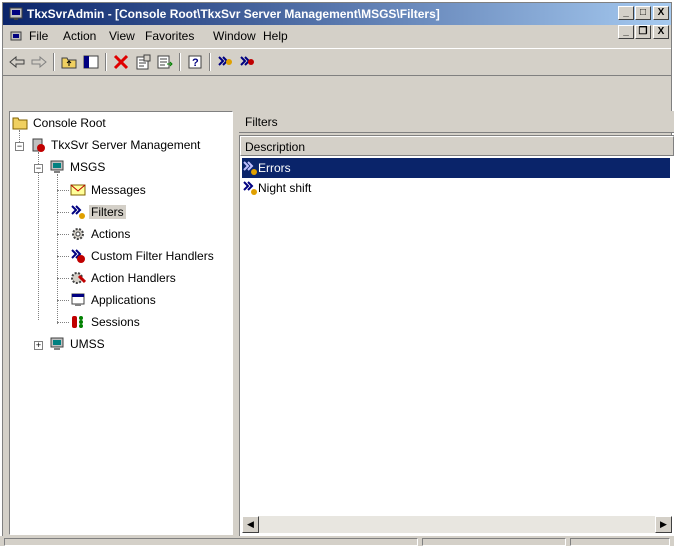  I want to click on tree-item-label: Filters, so click(107, 212).